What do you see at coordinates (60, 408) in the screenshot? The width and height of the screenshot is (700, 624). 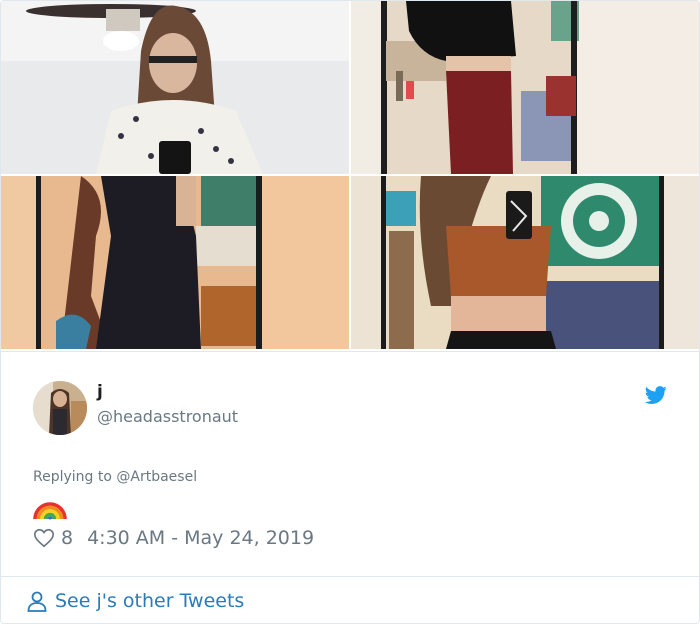 I see `avatar` at bounding box center [60, 408].